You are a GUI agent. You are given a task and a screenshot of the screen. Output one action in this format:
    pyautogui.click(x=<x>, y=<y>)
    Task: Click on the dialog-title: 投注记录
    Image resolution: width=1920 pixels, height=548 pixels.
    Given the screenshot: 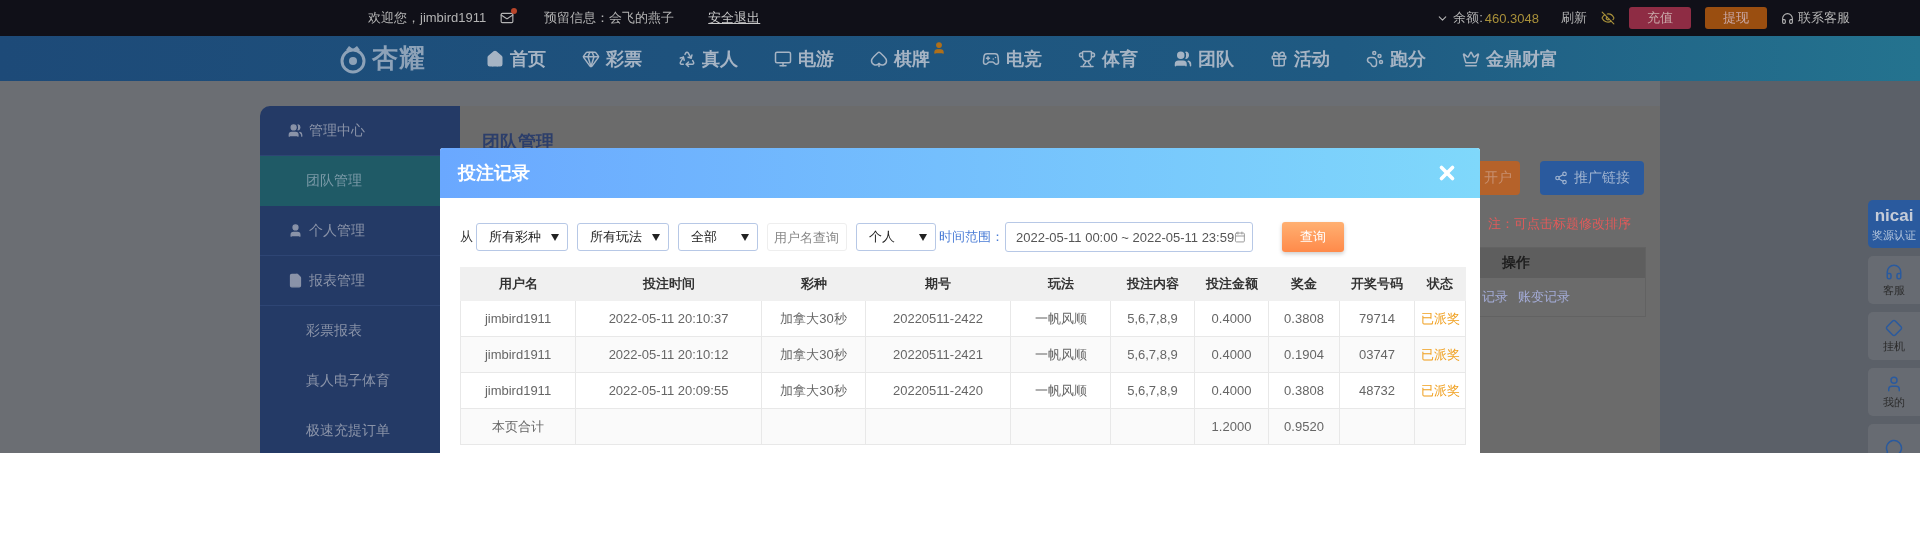 What is the action you would take?
    pyautogui.click(x=494, y=173)
    